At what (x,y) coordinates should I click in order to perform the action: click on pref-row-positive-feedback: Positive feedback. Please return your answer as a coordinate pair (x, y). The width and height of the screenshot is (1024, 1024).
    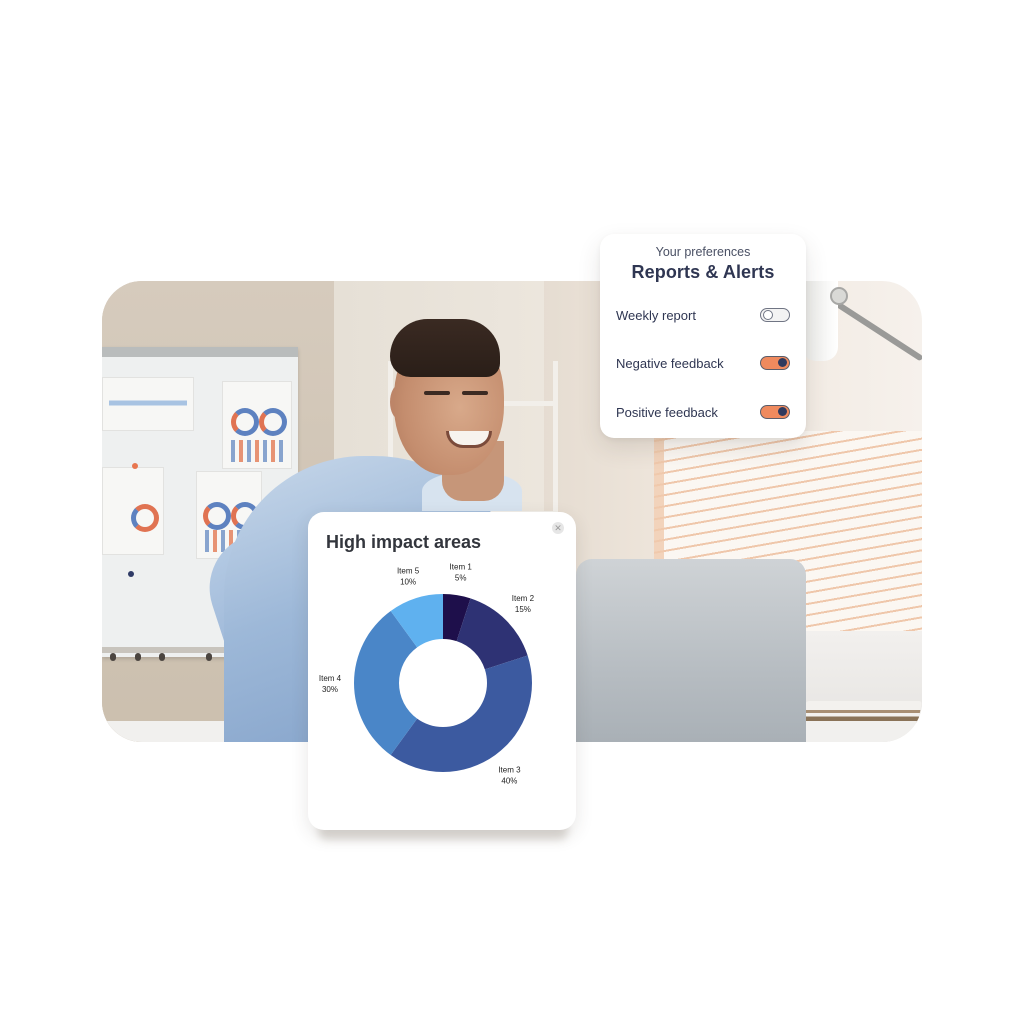
    Looking at the image, I should click on (703, 412).